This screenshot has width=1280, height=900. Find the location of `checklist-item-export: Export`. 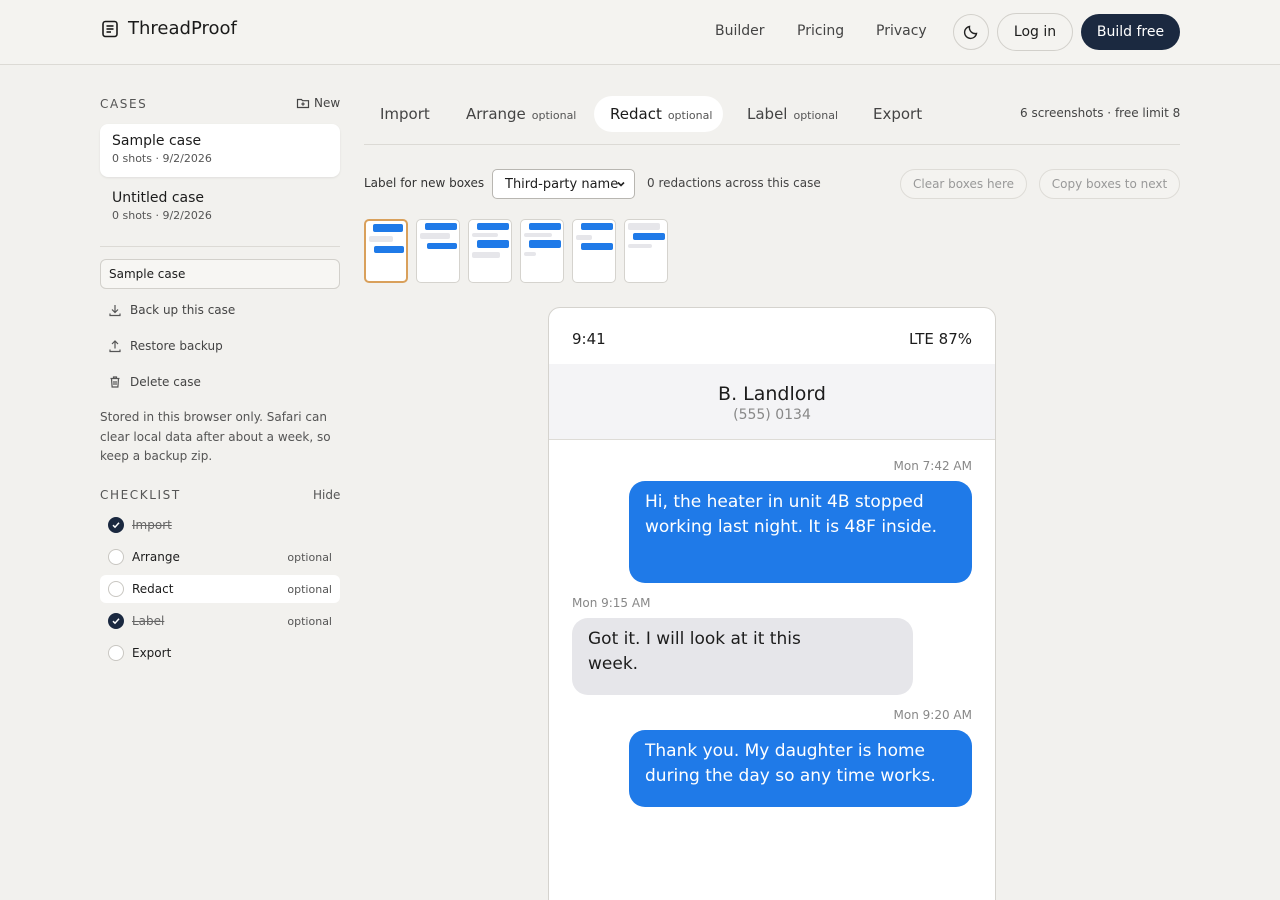

checklist-item-export: Export is located at coordinates (220, 653).